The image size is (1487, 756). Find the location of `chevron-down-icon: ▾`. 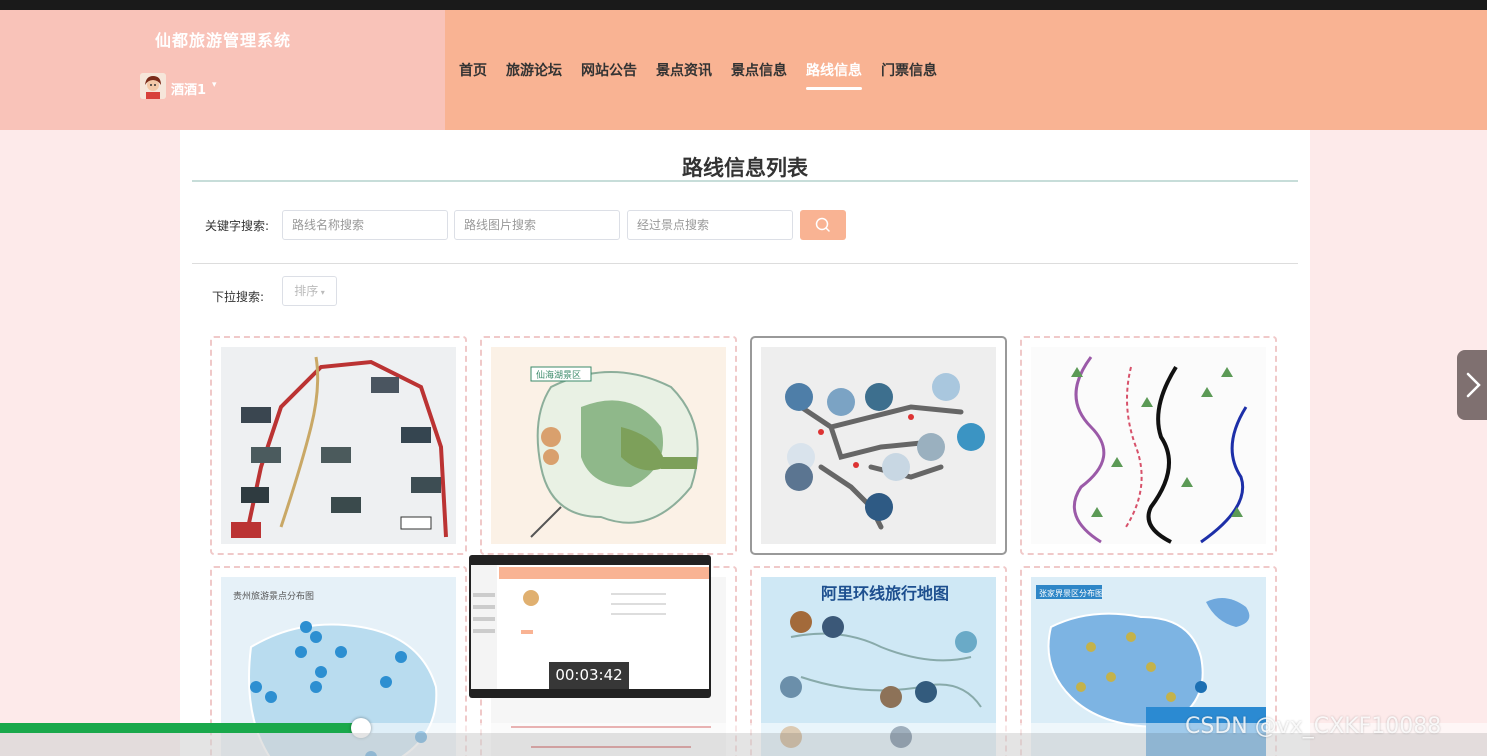

chevron-down-icon: ▾ is located at coordinates (321, 292).